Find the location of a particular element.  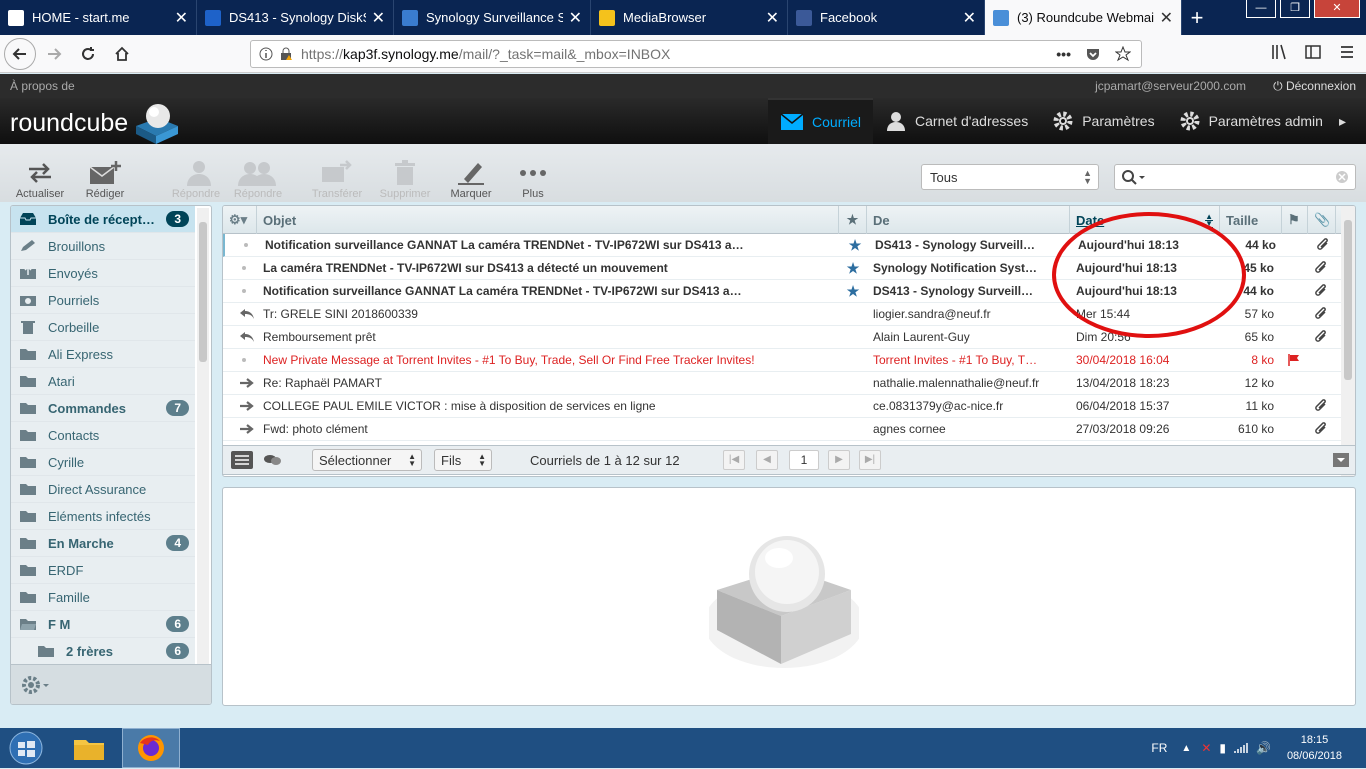

task-carnet-d-adresses: Carnet d'adresses is located at coordinates (956, 121).